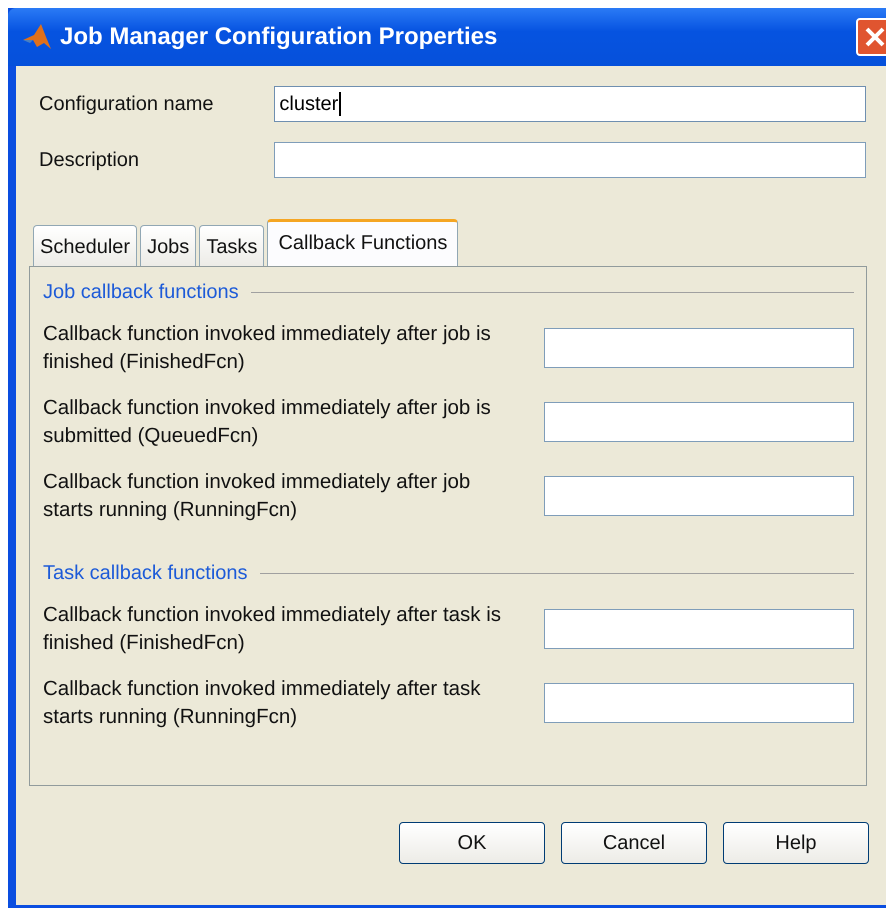  What do you see at coordinates (89, 160) in the screenshot?
I see `field-label: Description` at bounding box center [89, 160].